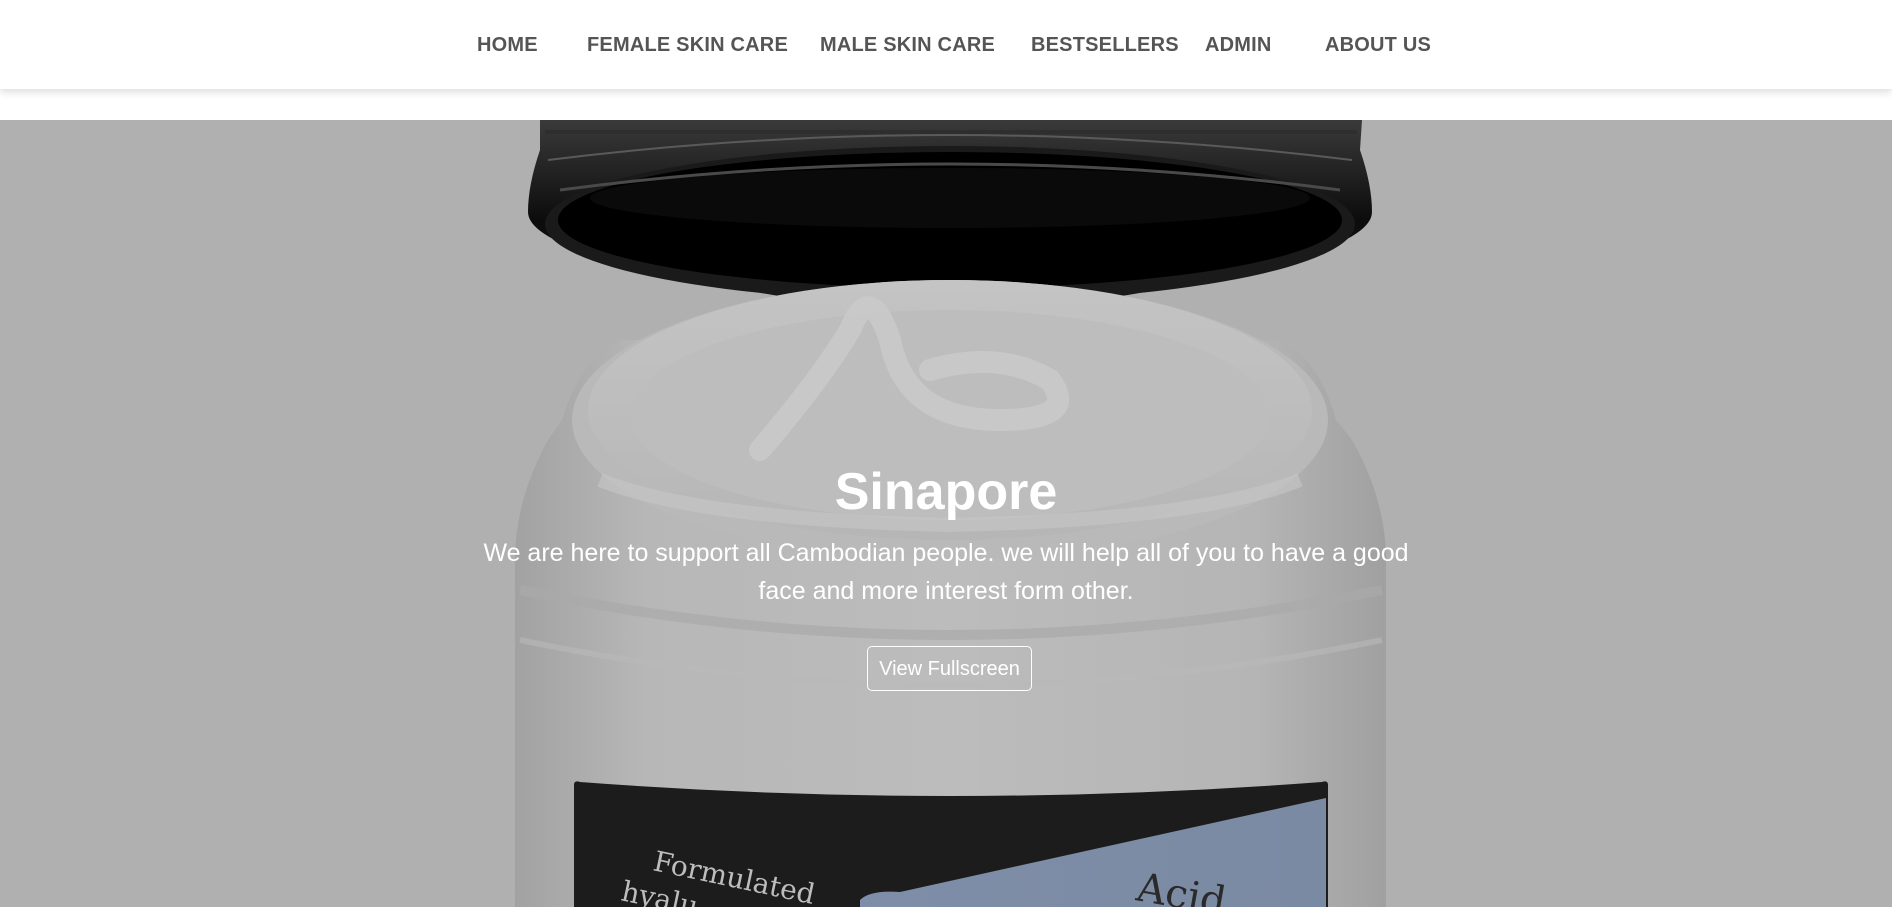  I want to click on nav-item-admin: ADMIN, so click(1238, 45).